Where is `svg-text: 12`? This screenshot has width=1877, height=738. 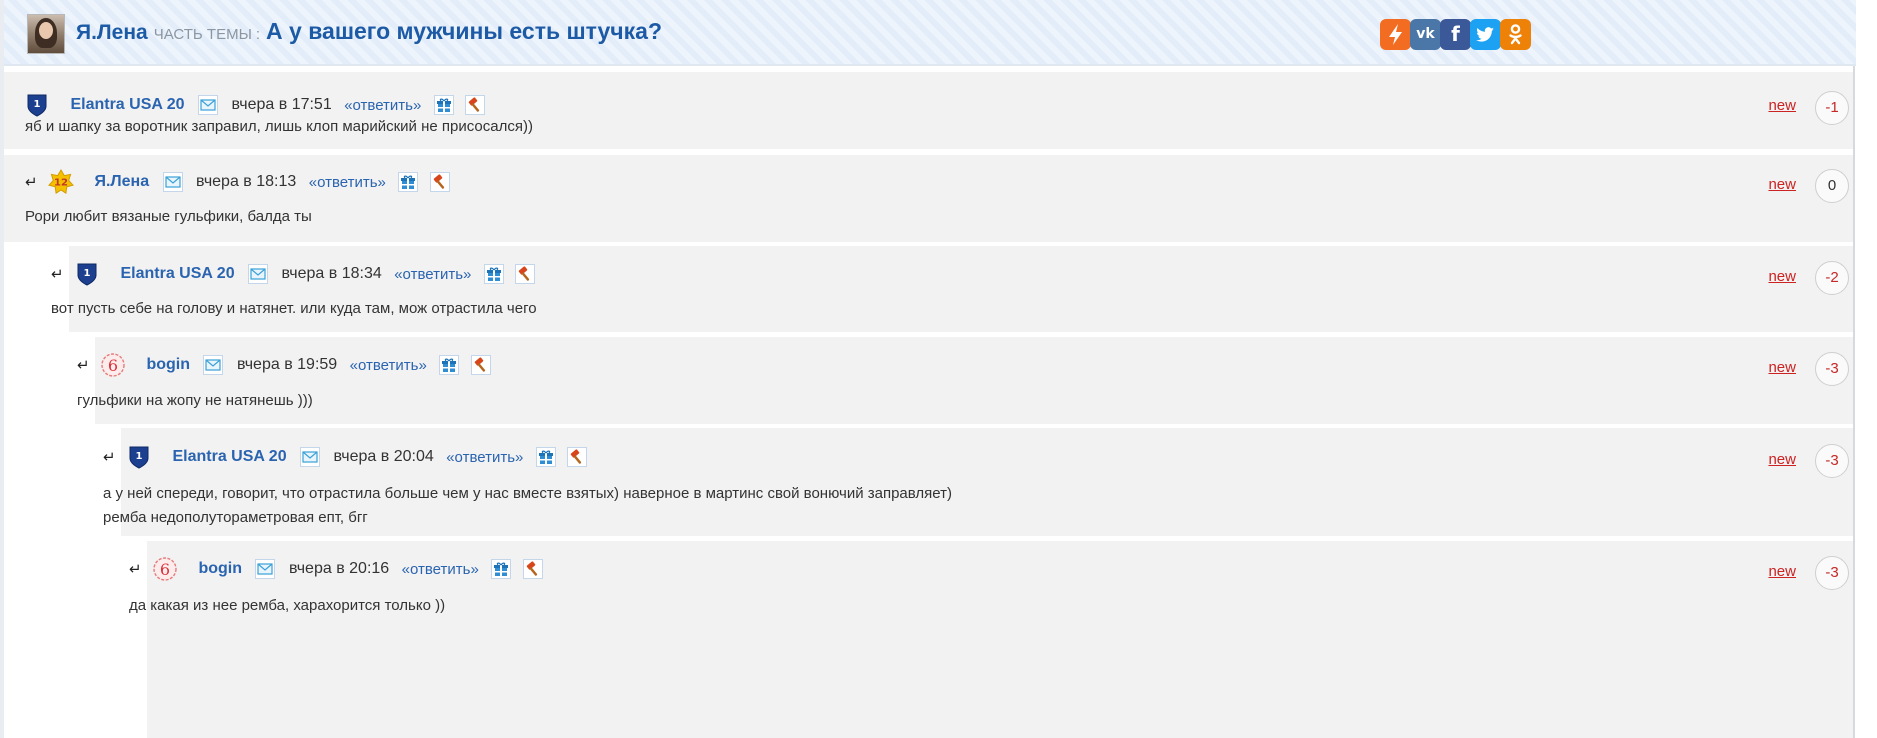 svg-text: 12 is located at coordinates (61, 183).